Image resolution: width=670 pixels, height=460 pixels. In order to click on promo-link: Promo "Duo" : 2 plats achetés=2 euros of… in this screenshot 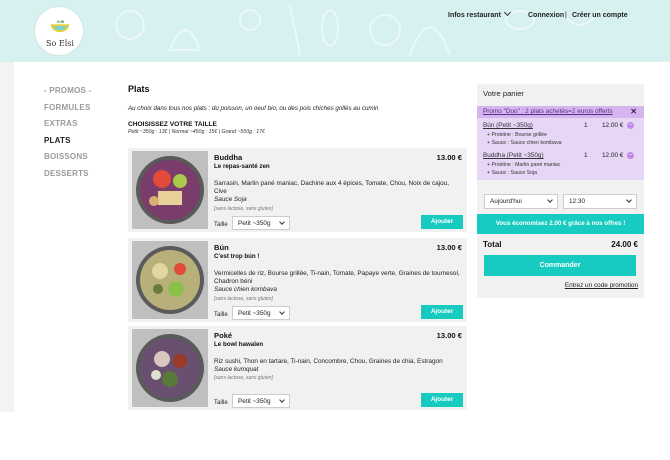, I will do `click(548, 111)`.